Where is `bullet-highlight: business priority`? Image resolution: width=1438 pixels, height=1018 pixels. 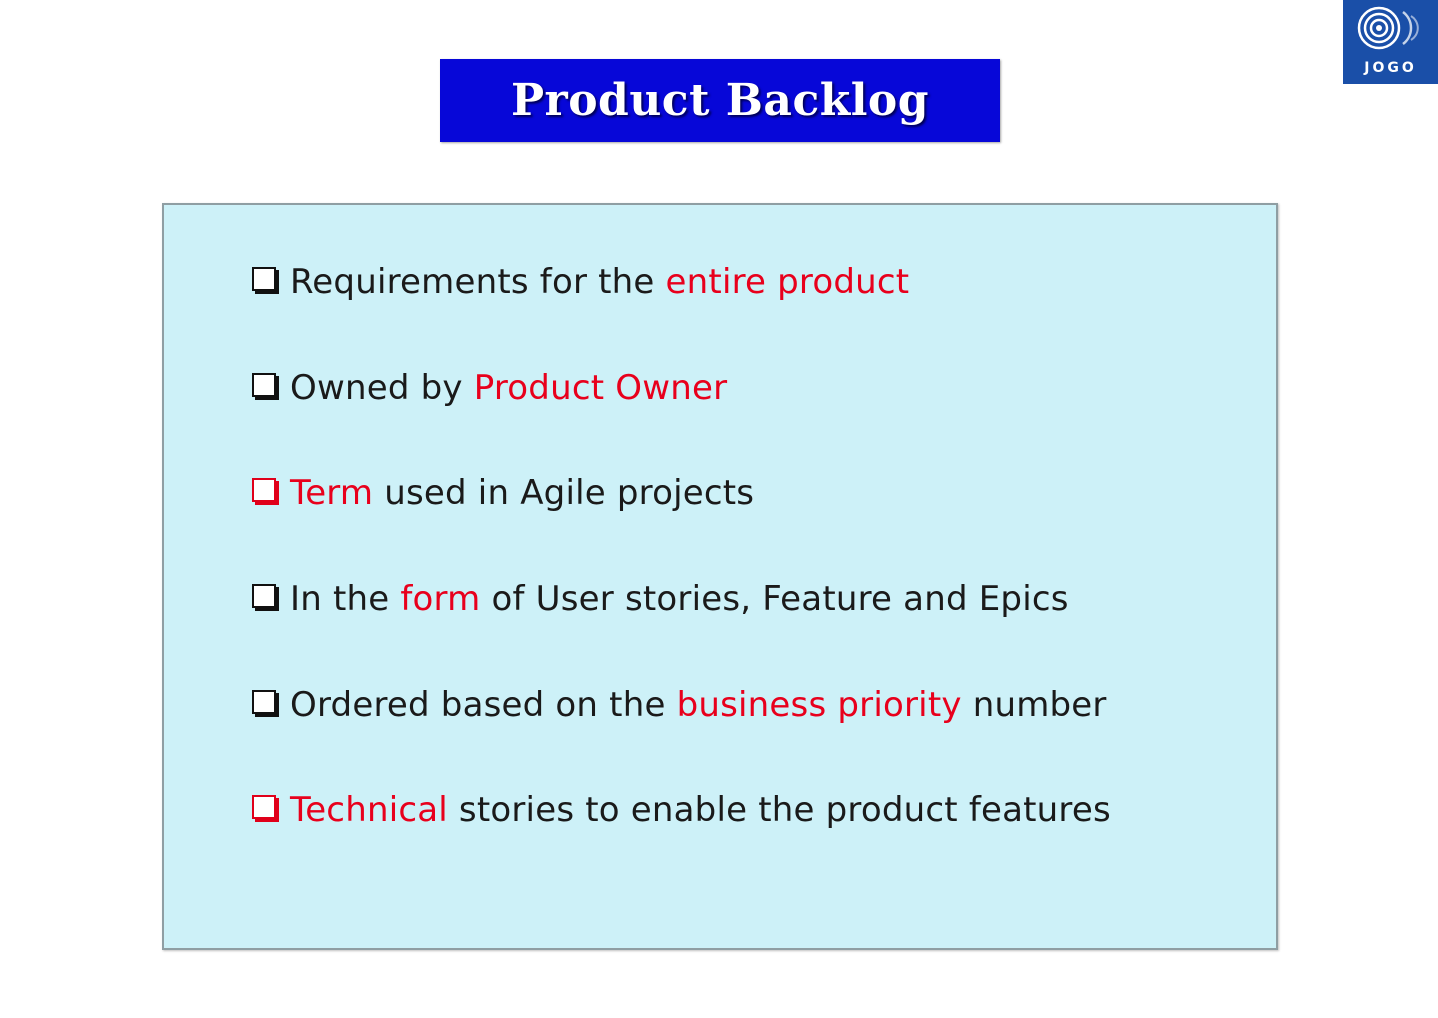 bullet-highlight: business priority is located at coordinates (819, 705).